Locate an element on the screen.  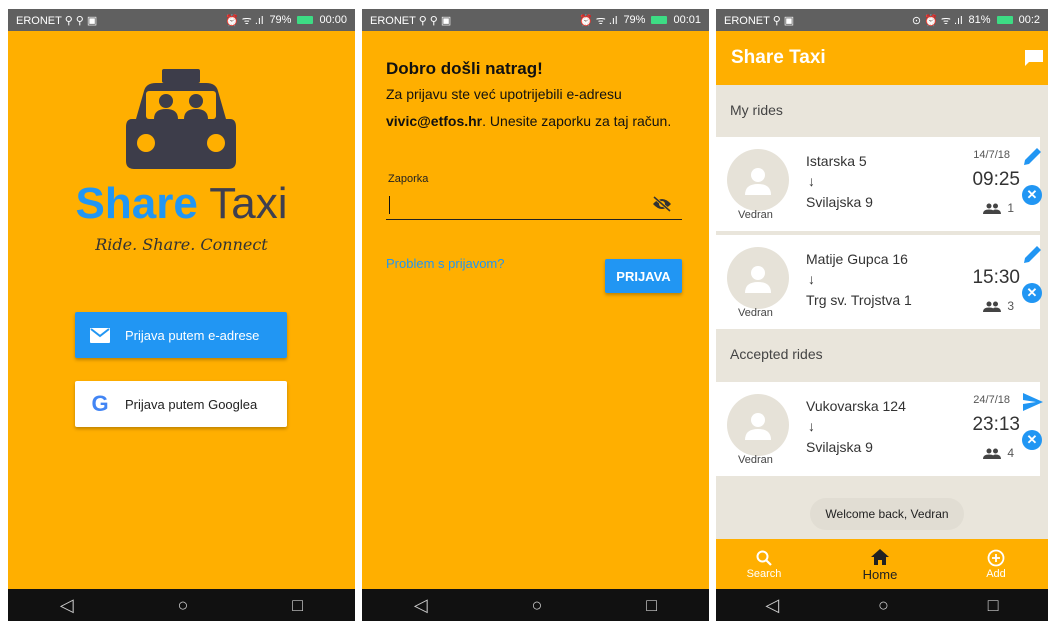
bottom-navigation: Search Home Add is located at coordinates (882, 564).